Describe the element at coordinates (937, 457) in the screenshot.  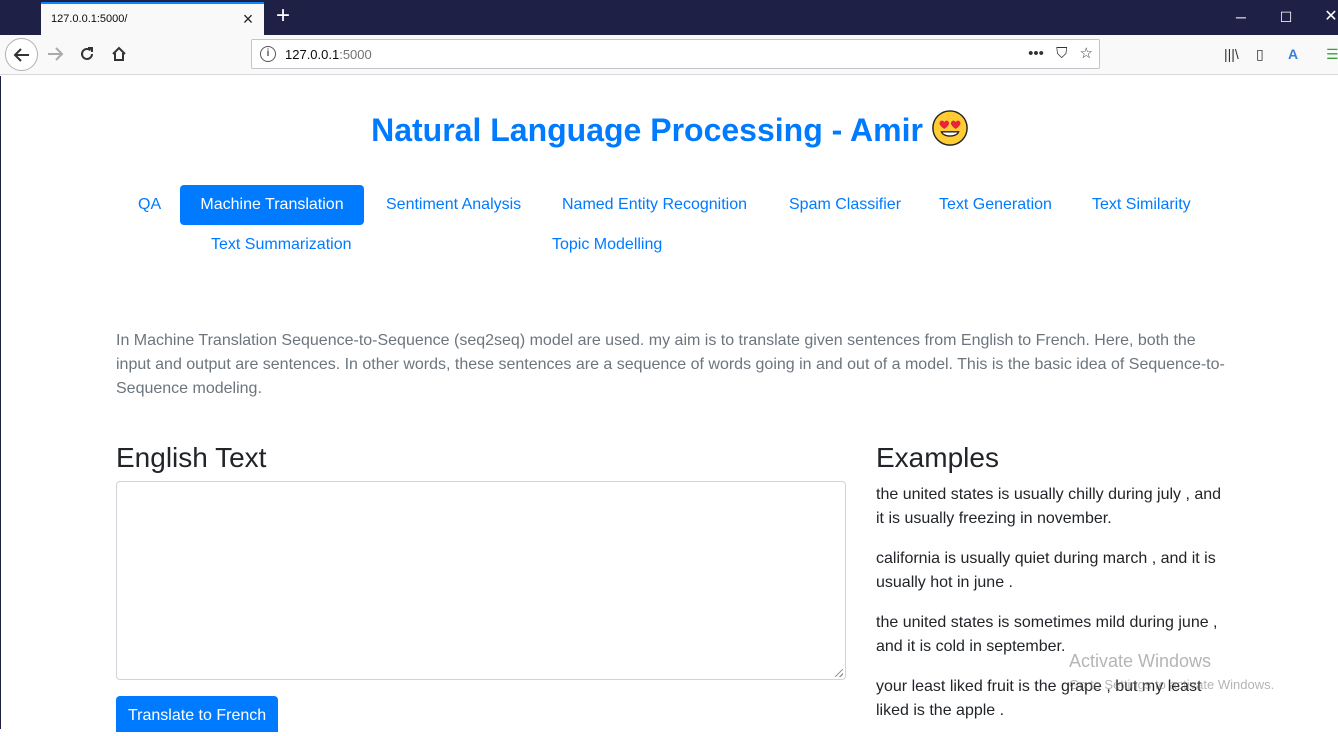
I see `examples-heading: Examples` at that location.